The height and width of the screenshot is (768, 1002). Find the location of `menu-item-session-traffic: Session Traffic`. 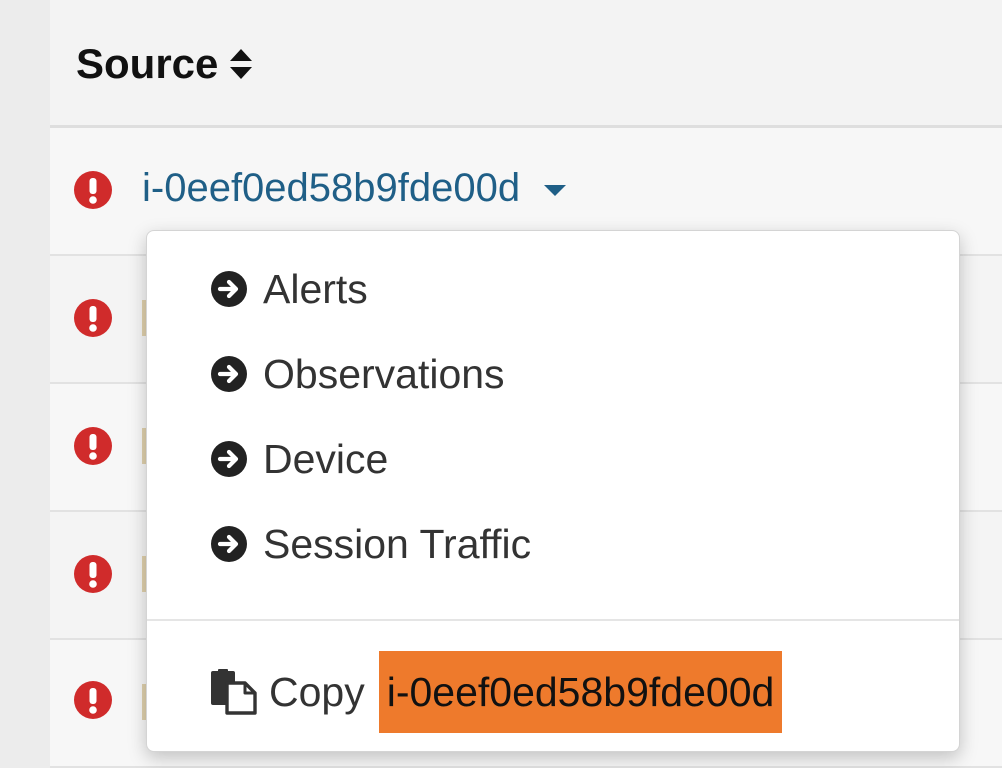

menu-item-session-traffic: Session Traffic is located at coordinates (370, 544).